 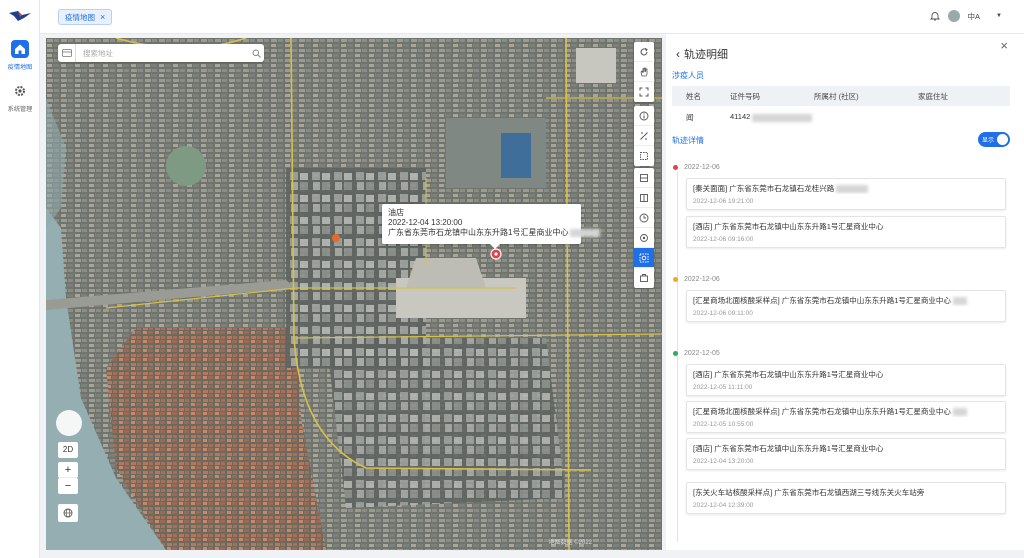 What do you see at coordinates (740, 117) in the screenshot?
I see `person-id: 41142` at bounding box center [740, 117].